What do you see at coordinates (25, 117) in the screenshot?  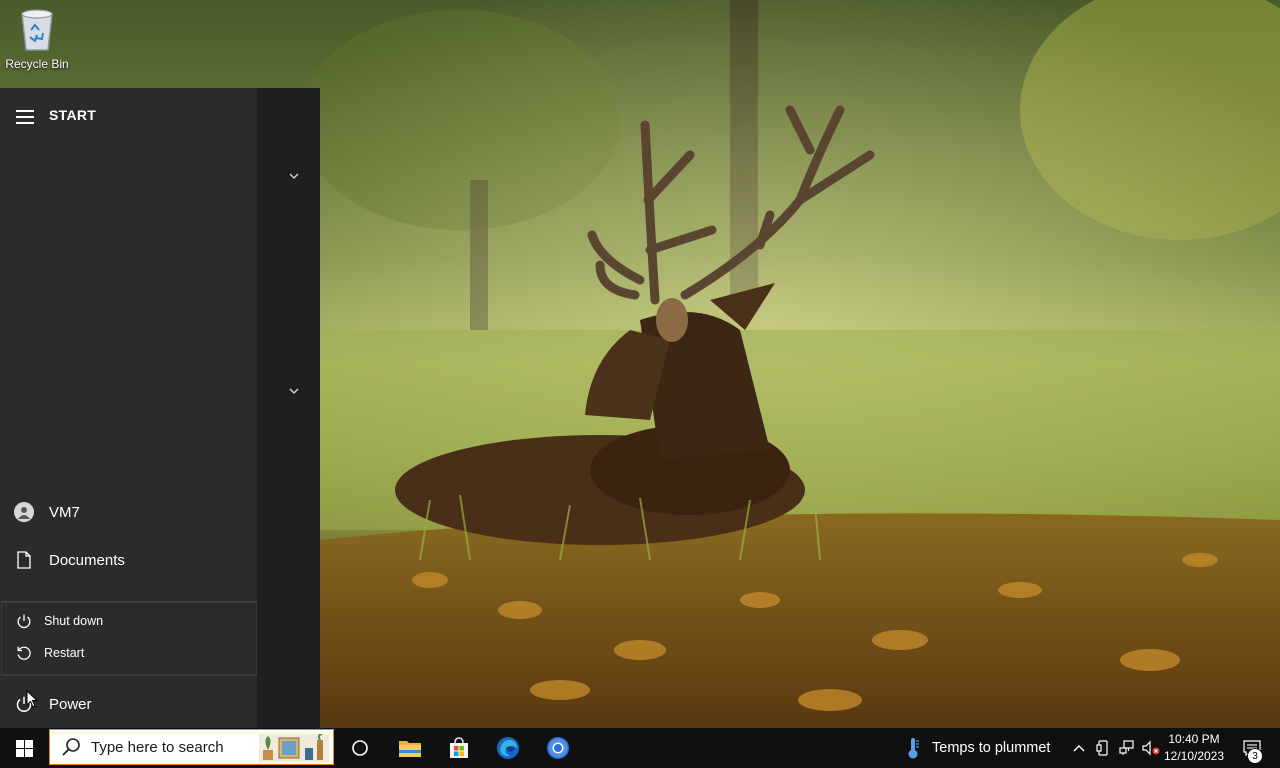 I see `hamburger-menu-icon` at bounding box center [25, 117].